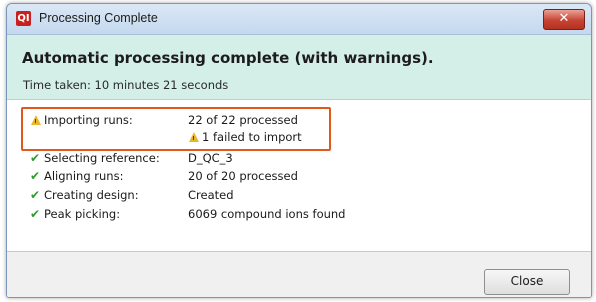  What do you see at coordinates (527, 282) in the screenshot?
I see `close-button: Close` at bounding box center [527, 282].